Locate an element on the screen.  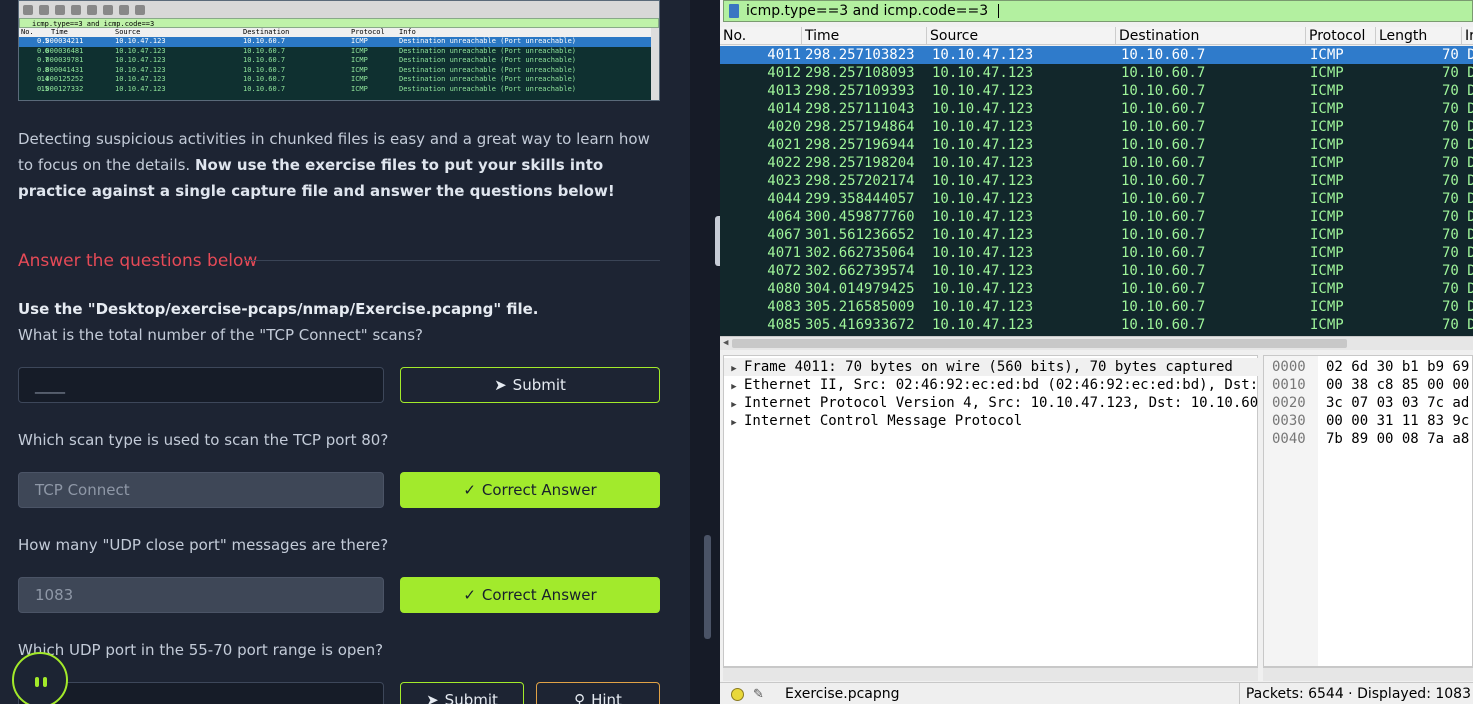
column-header: Ir is located at coordinates (1467, 36).